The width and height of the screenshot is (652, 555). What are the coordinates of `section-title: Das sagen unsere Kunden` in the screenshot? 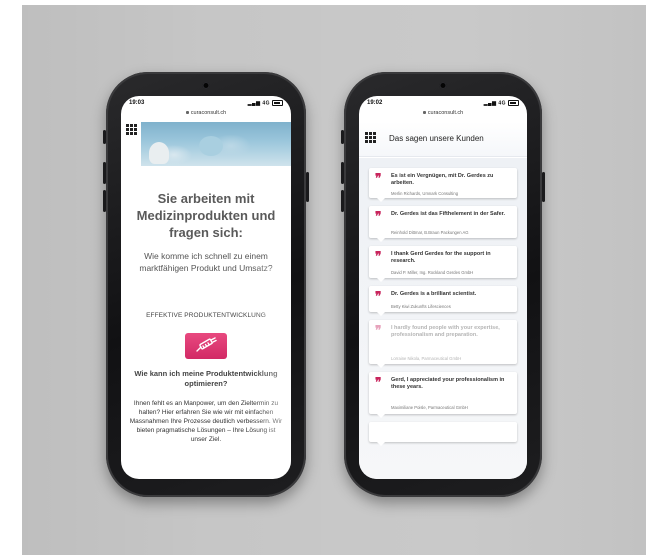 It's located at (436, 138).